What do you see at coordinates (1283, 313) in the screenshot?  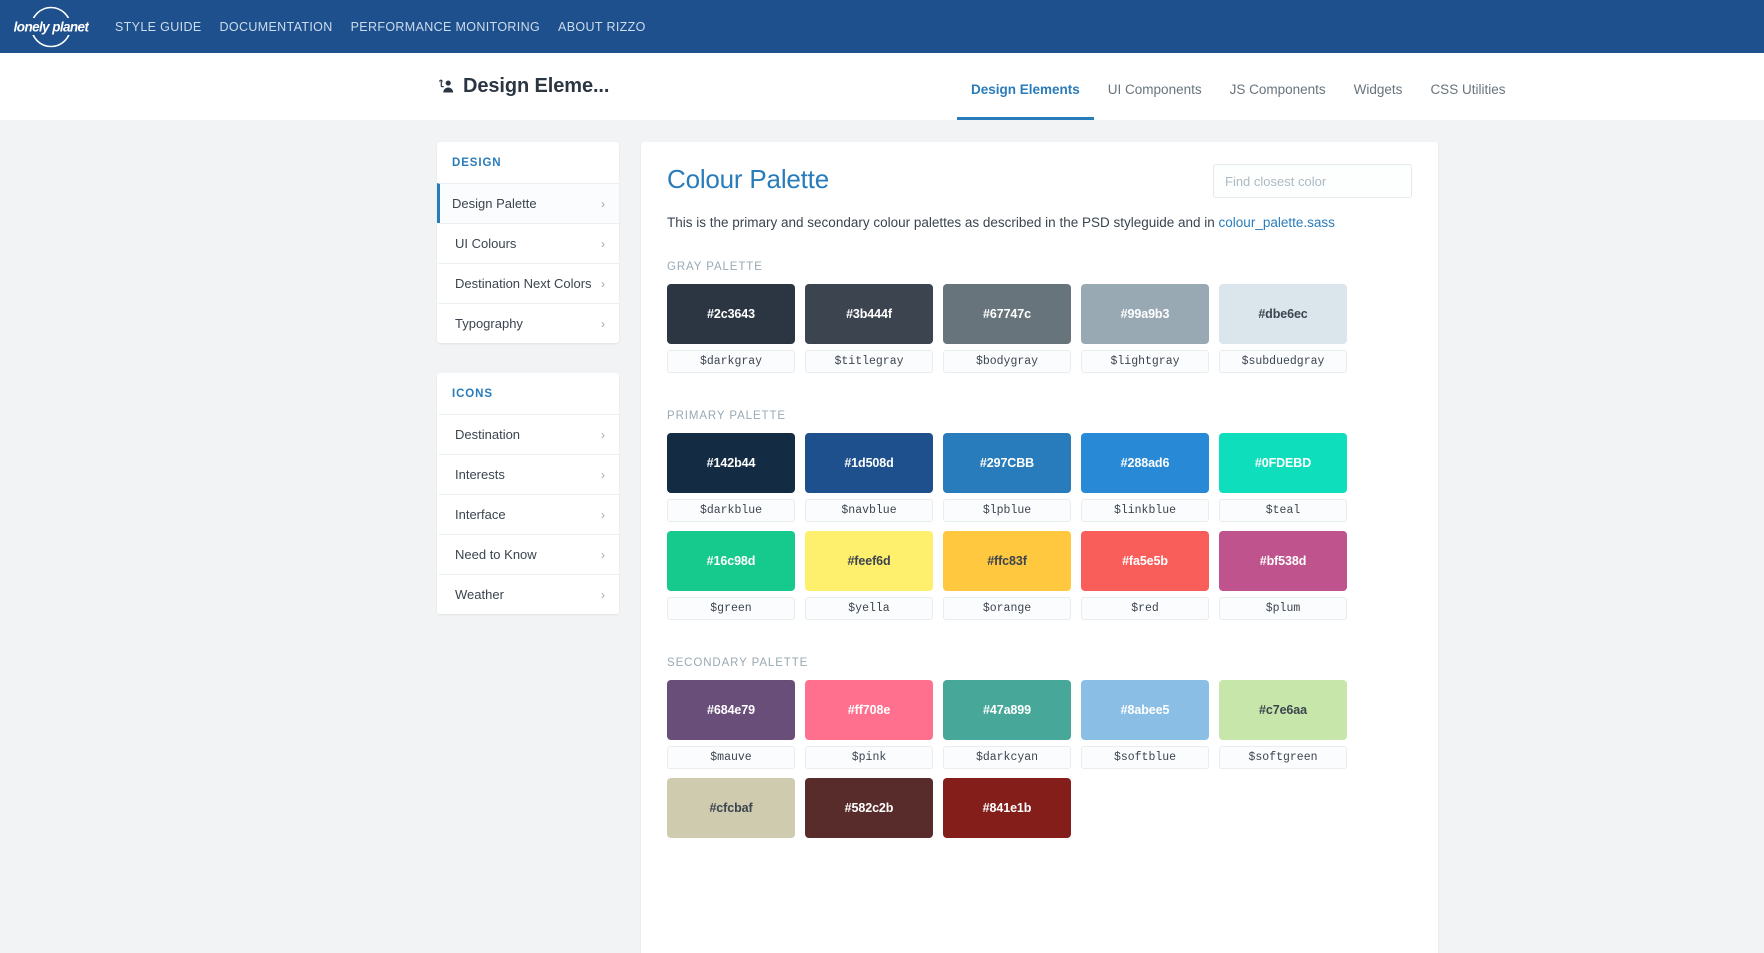 I see `color-swatch: #dbe6ec` at bounding box center [1283, 313].